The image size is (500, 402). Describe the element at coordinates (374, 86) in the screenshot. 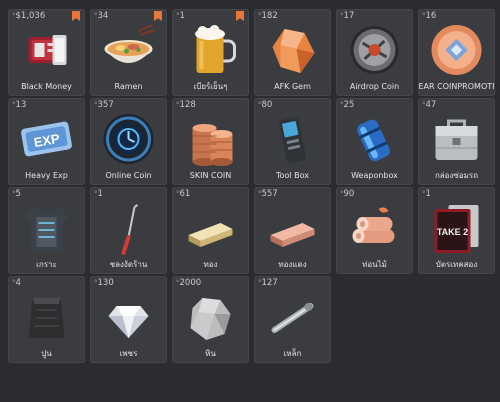

I see `item-name: Airdrop Coin` at that location.